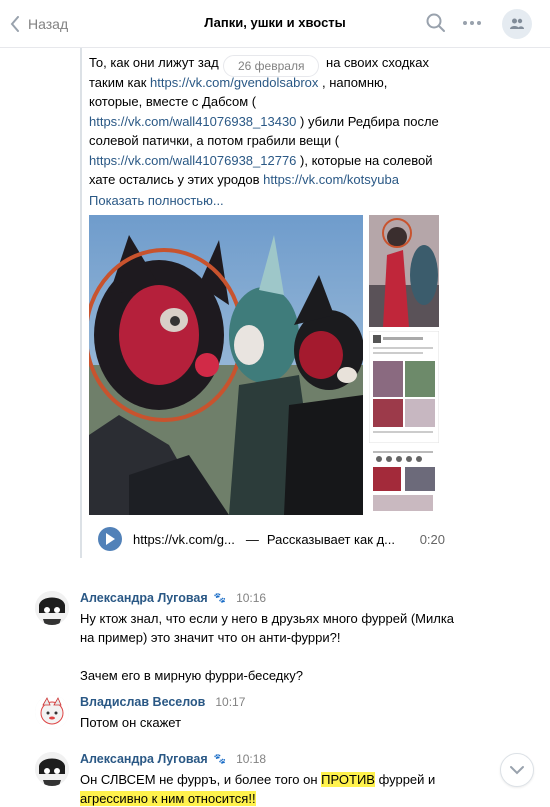  What do you see at coordinates (168, 798) in the screenshot?
I see `highlighted-text: агрессивно к ним относится!!` at bounding box center [168, 798].